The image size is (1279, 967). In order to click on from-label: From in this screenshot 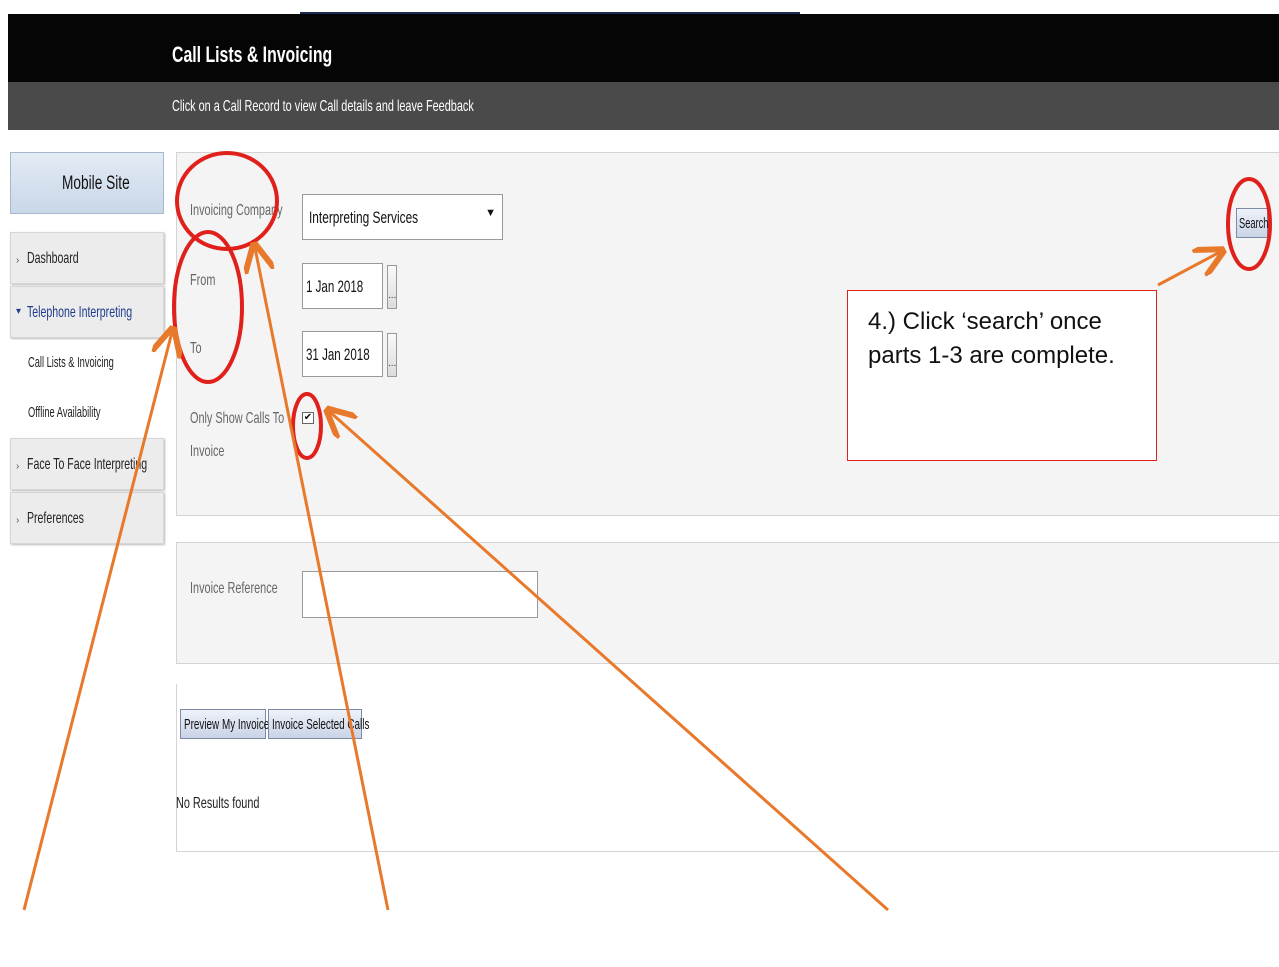, I will do `click(203, 280)`.